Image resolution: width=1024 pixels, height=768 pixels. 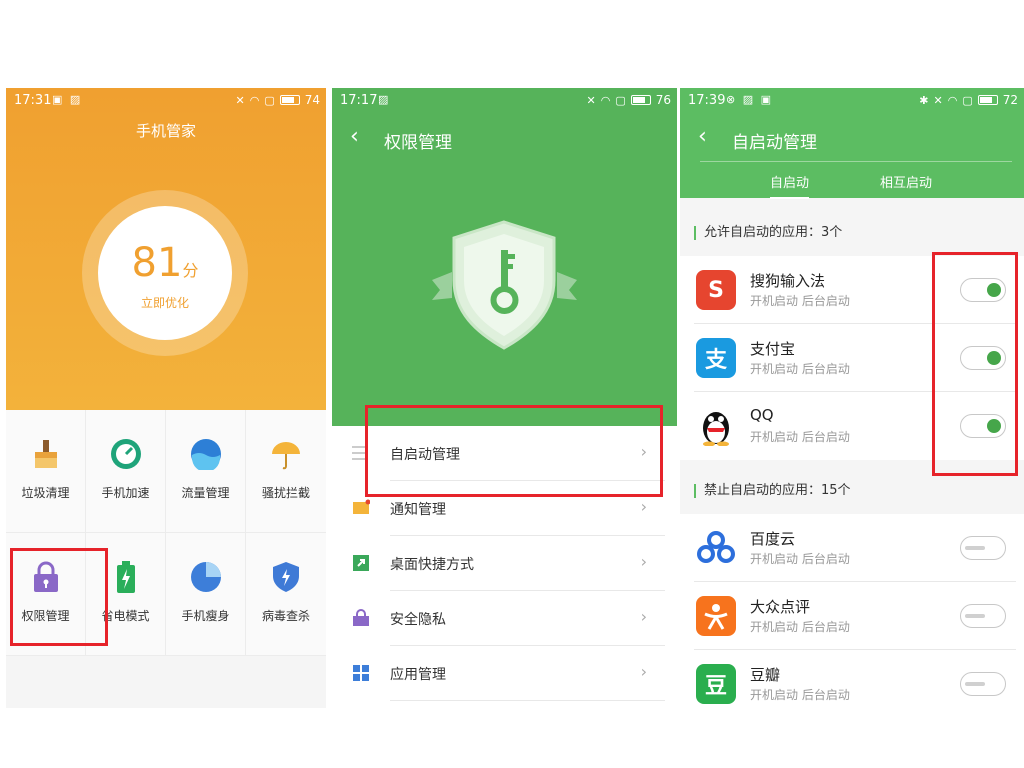 I want to click on tile-label: 病毒查杀, so click(x=285, y=616).